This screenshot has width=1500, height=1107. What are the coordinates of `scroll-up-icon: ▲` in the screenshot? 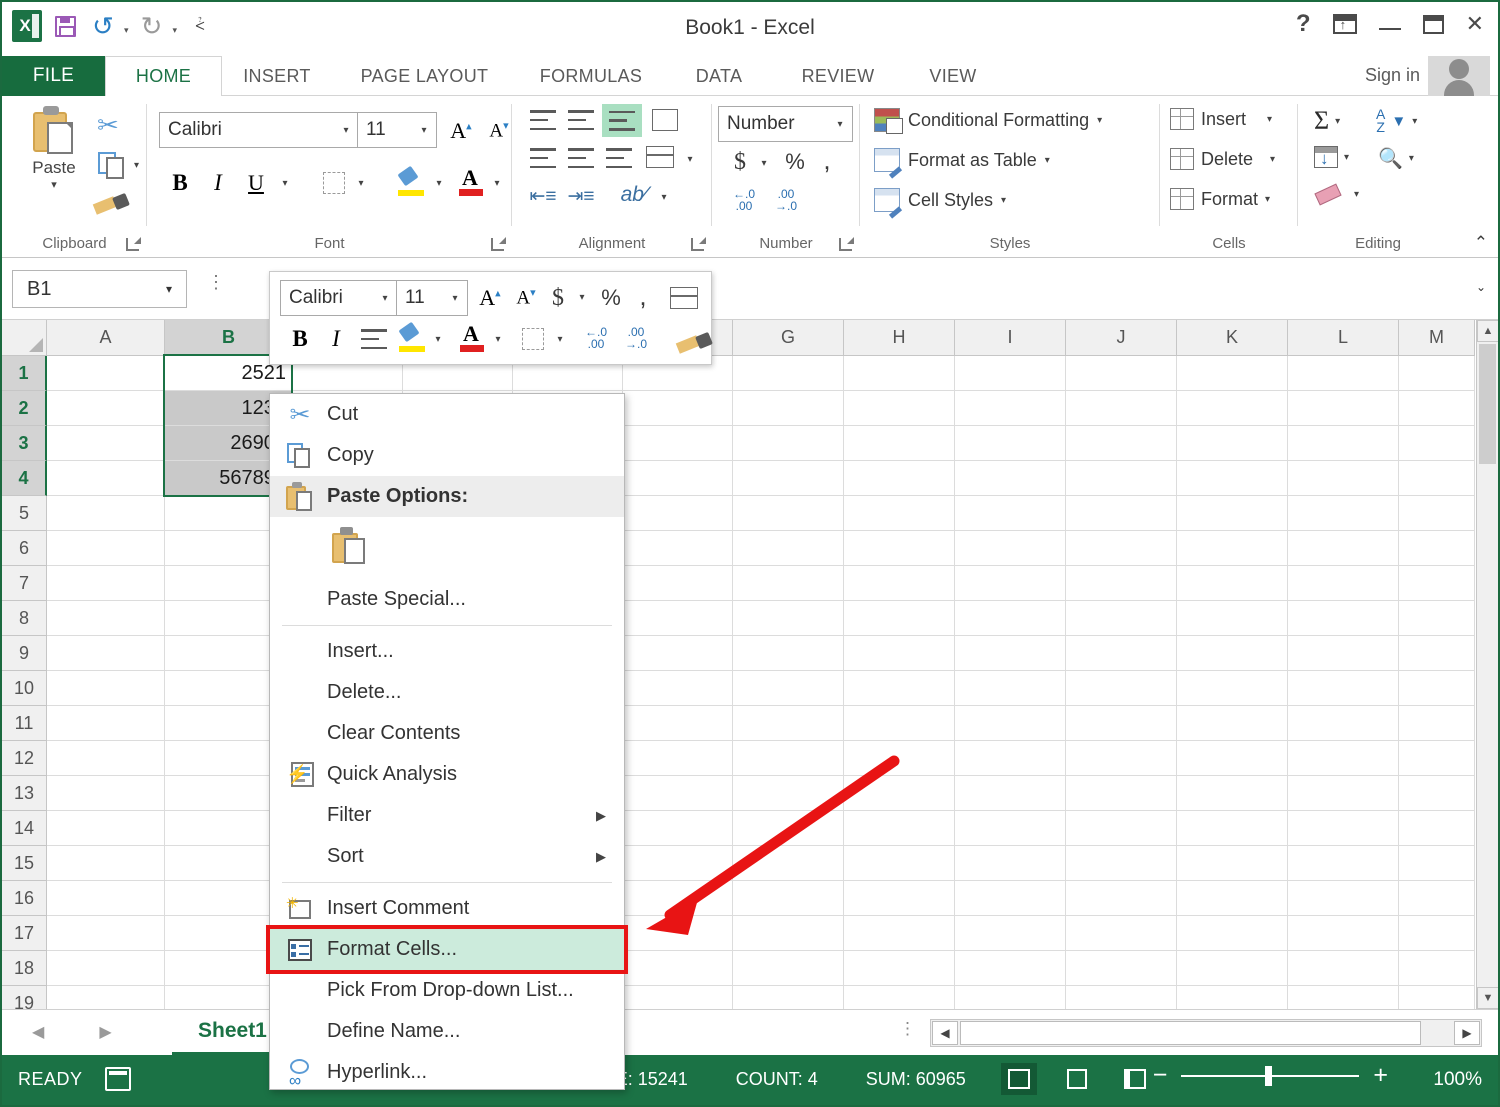 It's located at (1487, 331).